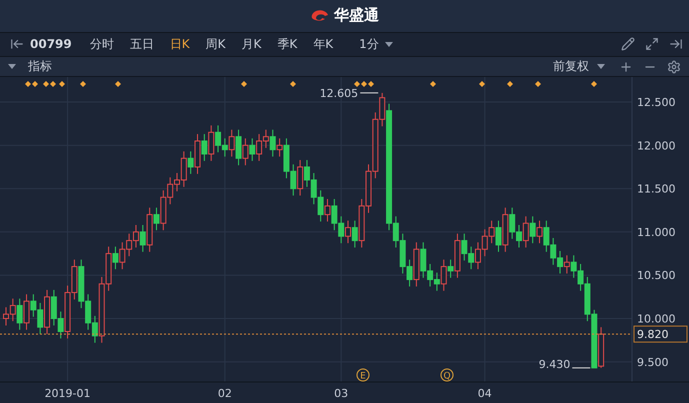  What do you see at coordinates (554, 364) in the screenshot?
I see `low-price-label: 9.430` at bounding box center [554, 364].